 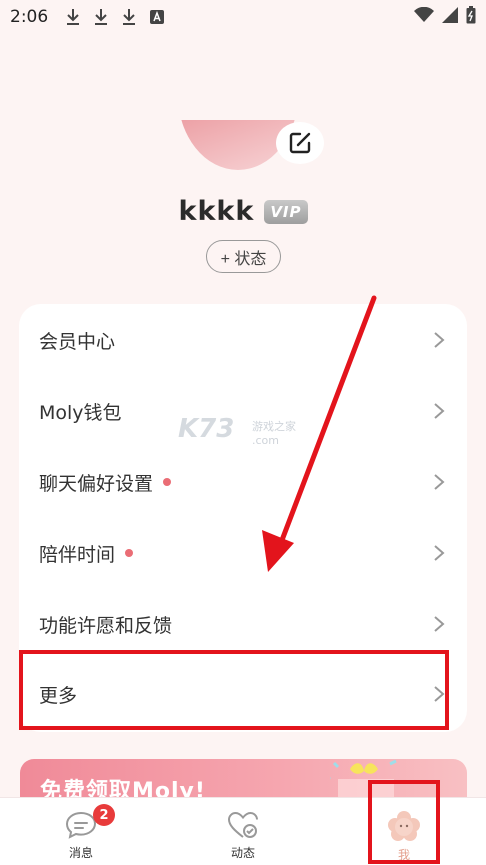 I want to click on menu-item-companion-time: 陪伴时间, so click(x=243, y=553).